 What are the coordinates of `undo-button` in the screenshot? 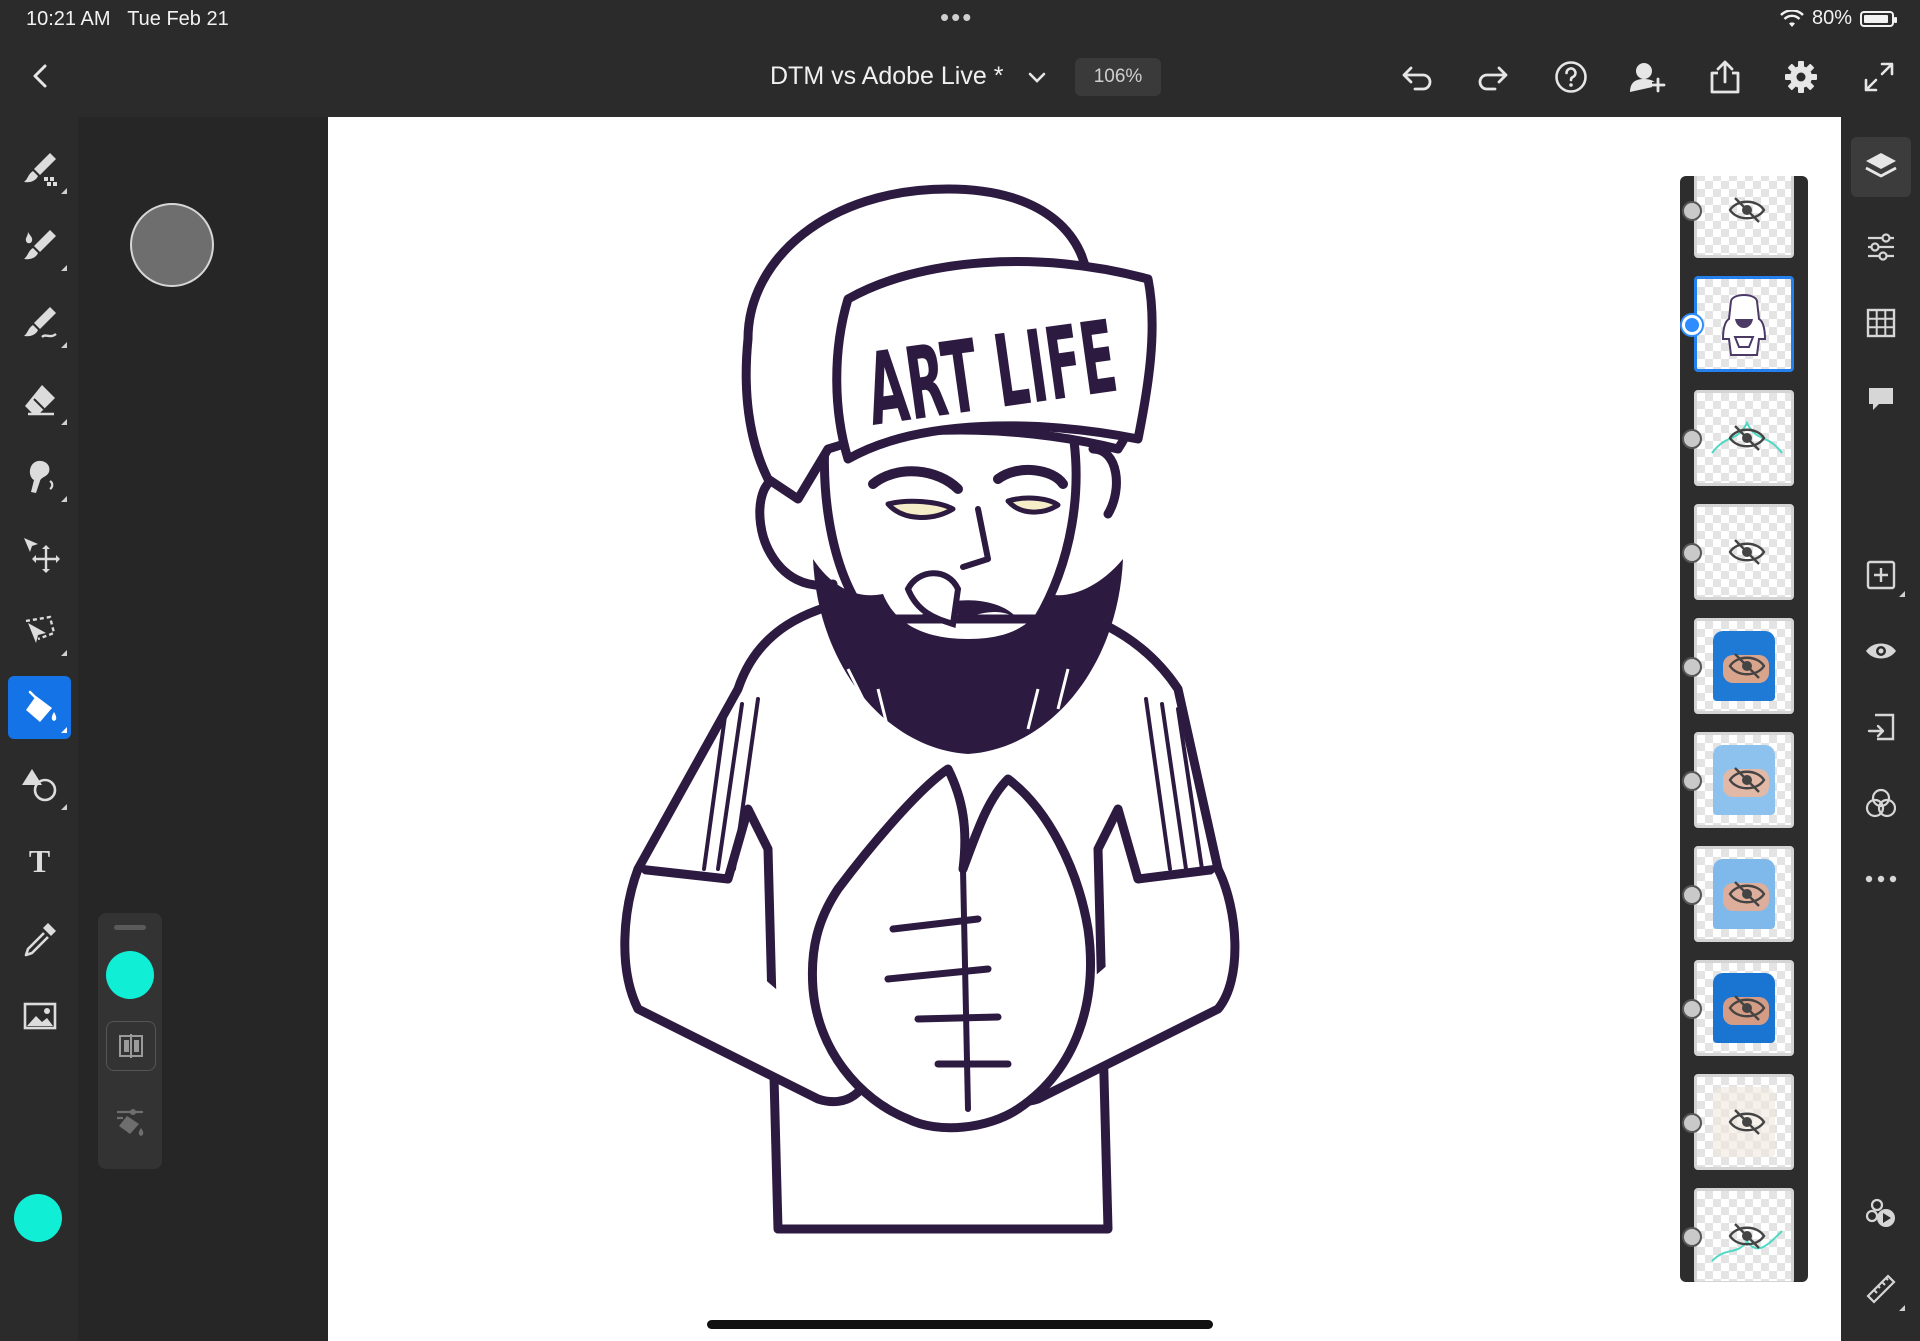 It's located at (1417, 77).